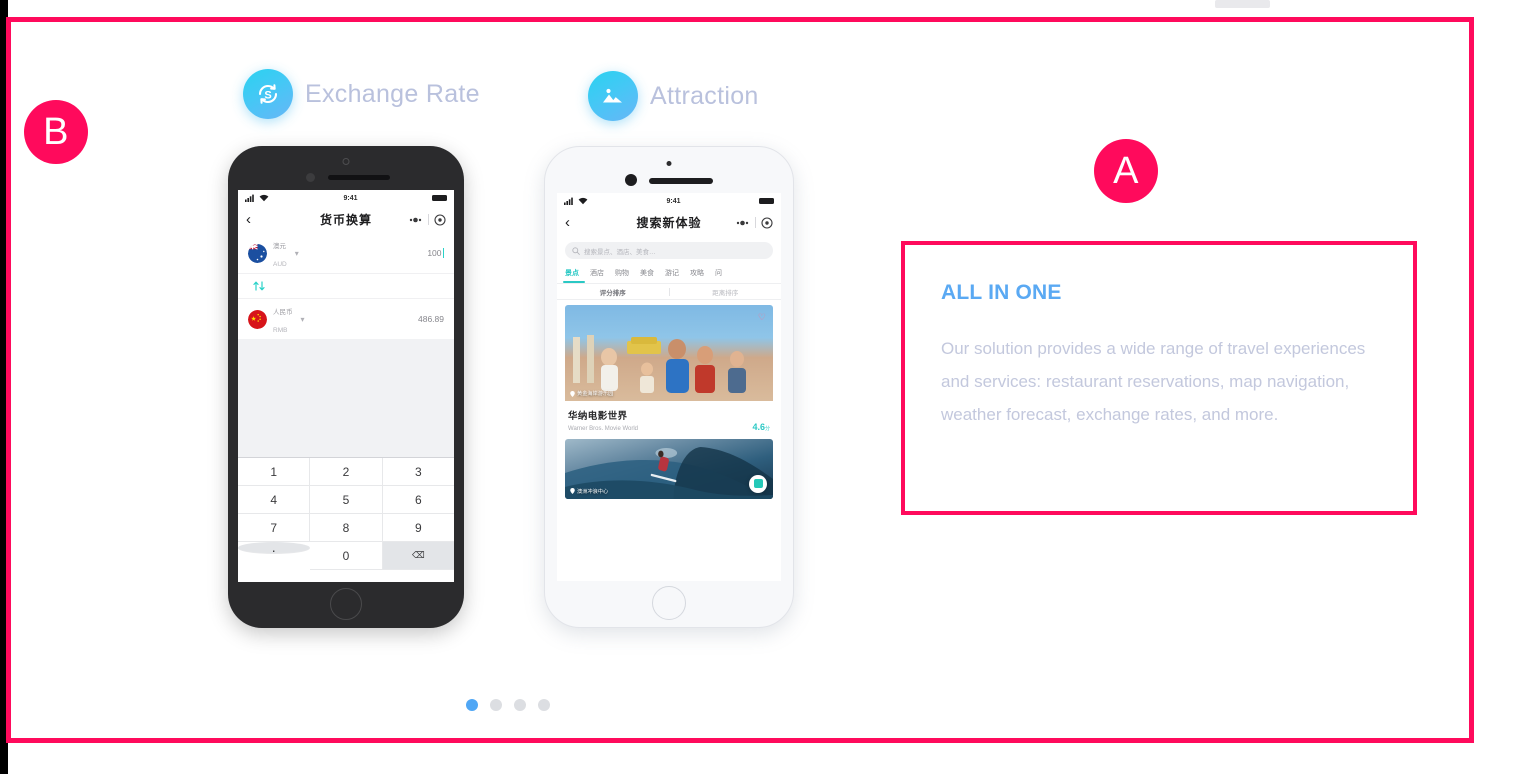 The width and height of the screenshot is (1540, 774). Describe the element at coordinates (274, 528) in the screenshot. I see `key-7: 7` at that location.